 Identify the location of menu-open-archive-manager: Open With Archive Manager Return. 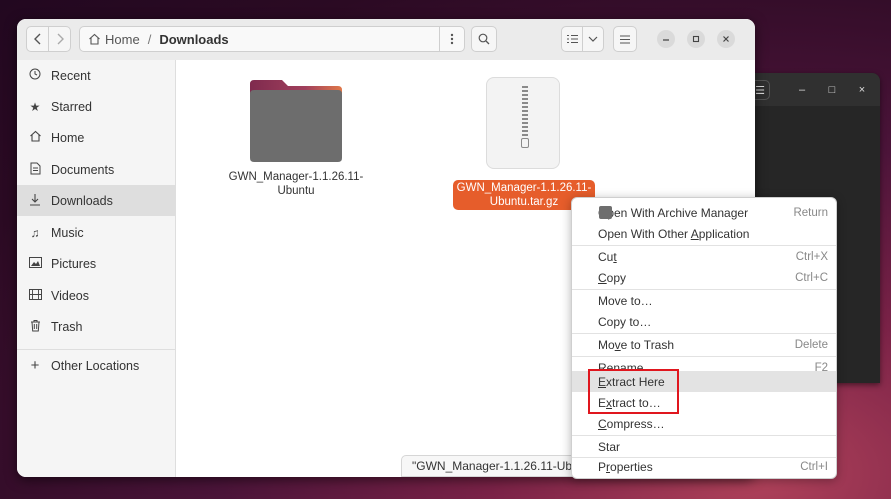
(704, 212).